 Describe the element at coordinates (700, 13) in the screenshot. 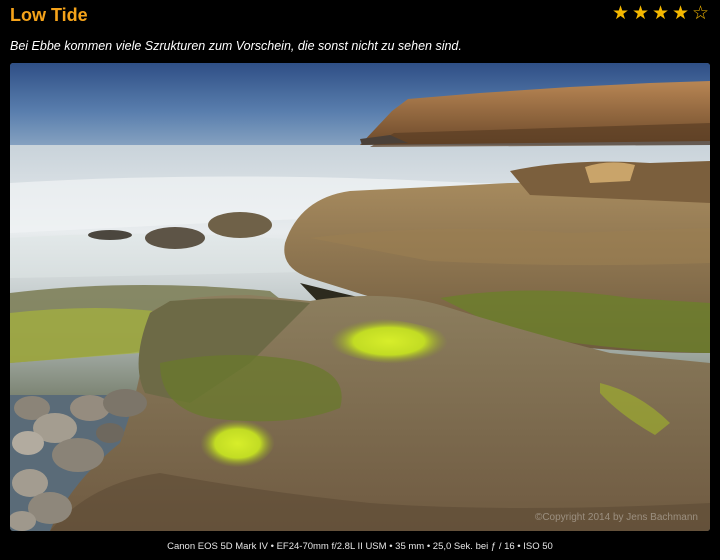

I see `star-outline-icon: ☆` at that location.